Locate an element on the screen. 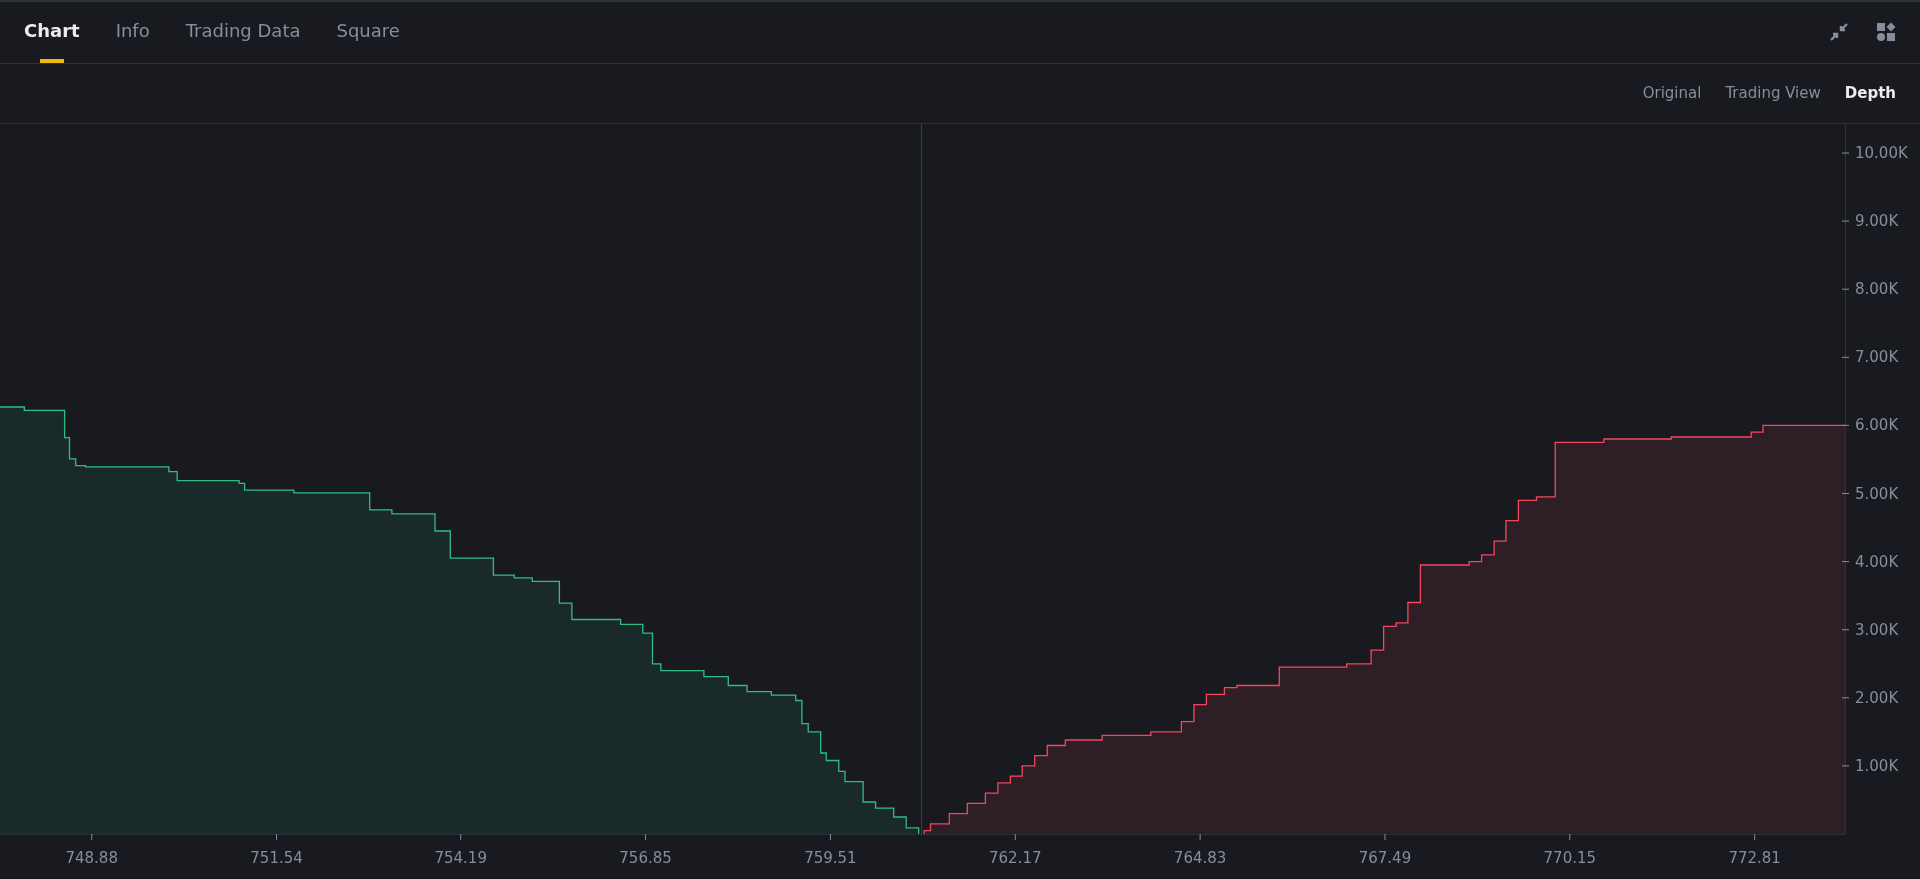  x-axis-label: 770.15 is located at coordinates (1570, 850).